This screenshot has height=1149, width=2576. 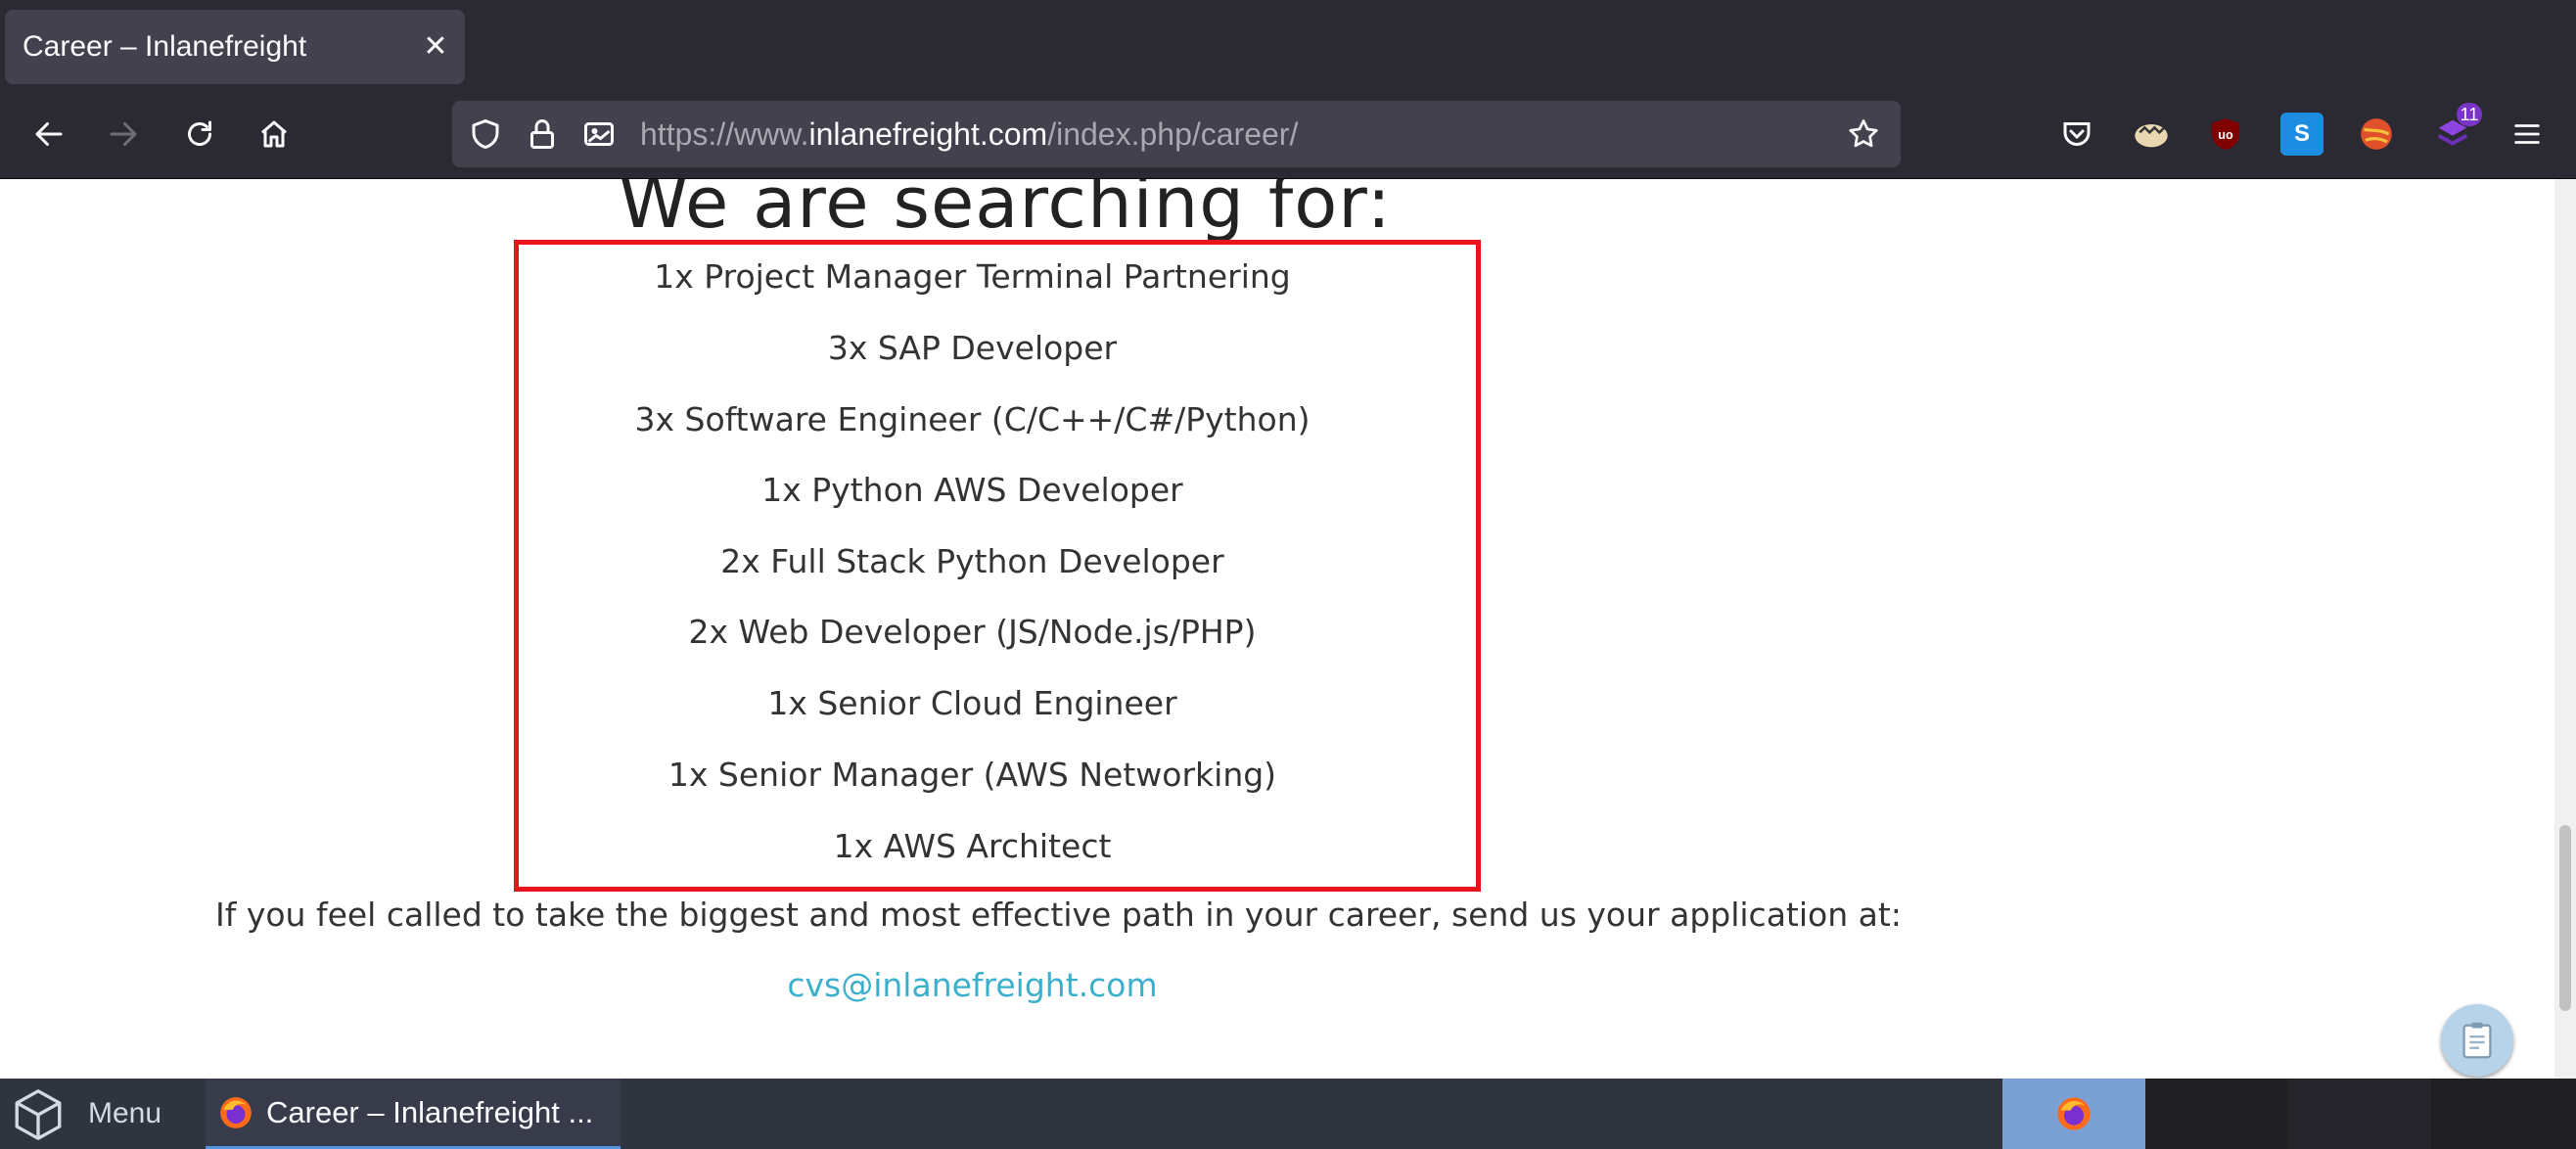 What do you see at coordinates (125, 1114) in the screenshot?
I see `menu-label: Menu` at bounding box center [125, 1114].